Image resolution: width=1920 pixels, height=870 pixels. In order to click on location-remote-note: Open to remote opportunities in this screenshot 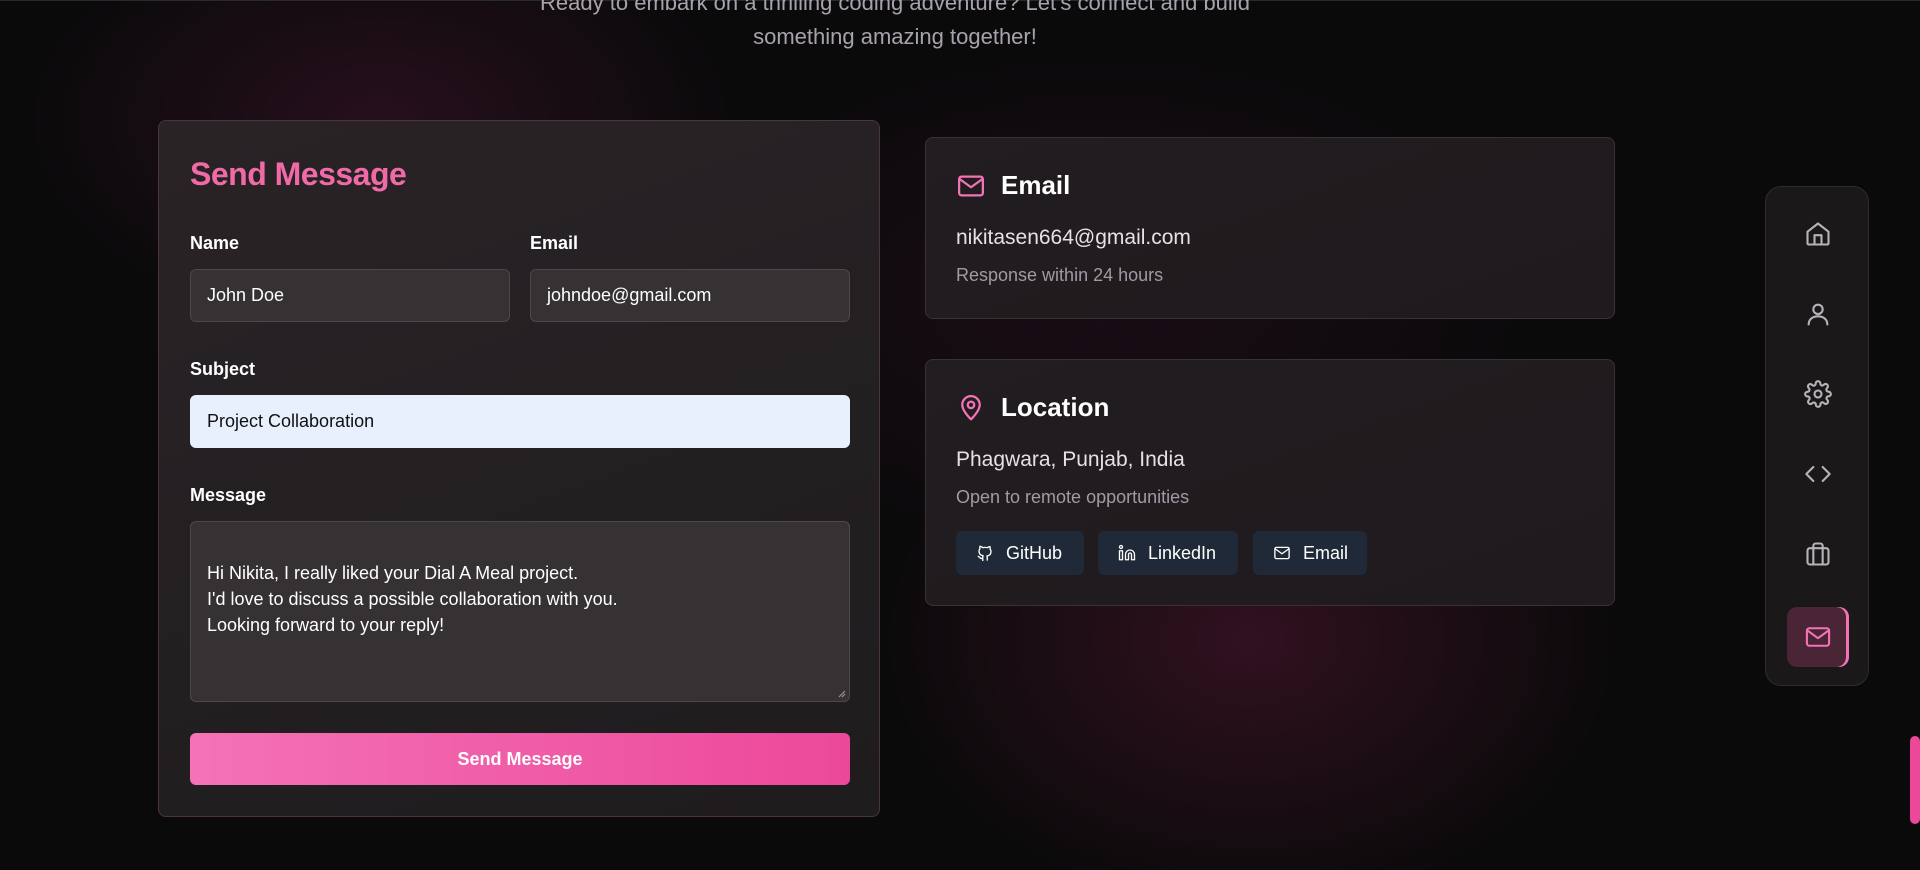, I will do `click(1073, 497)`.